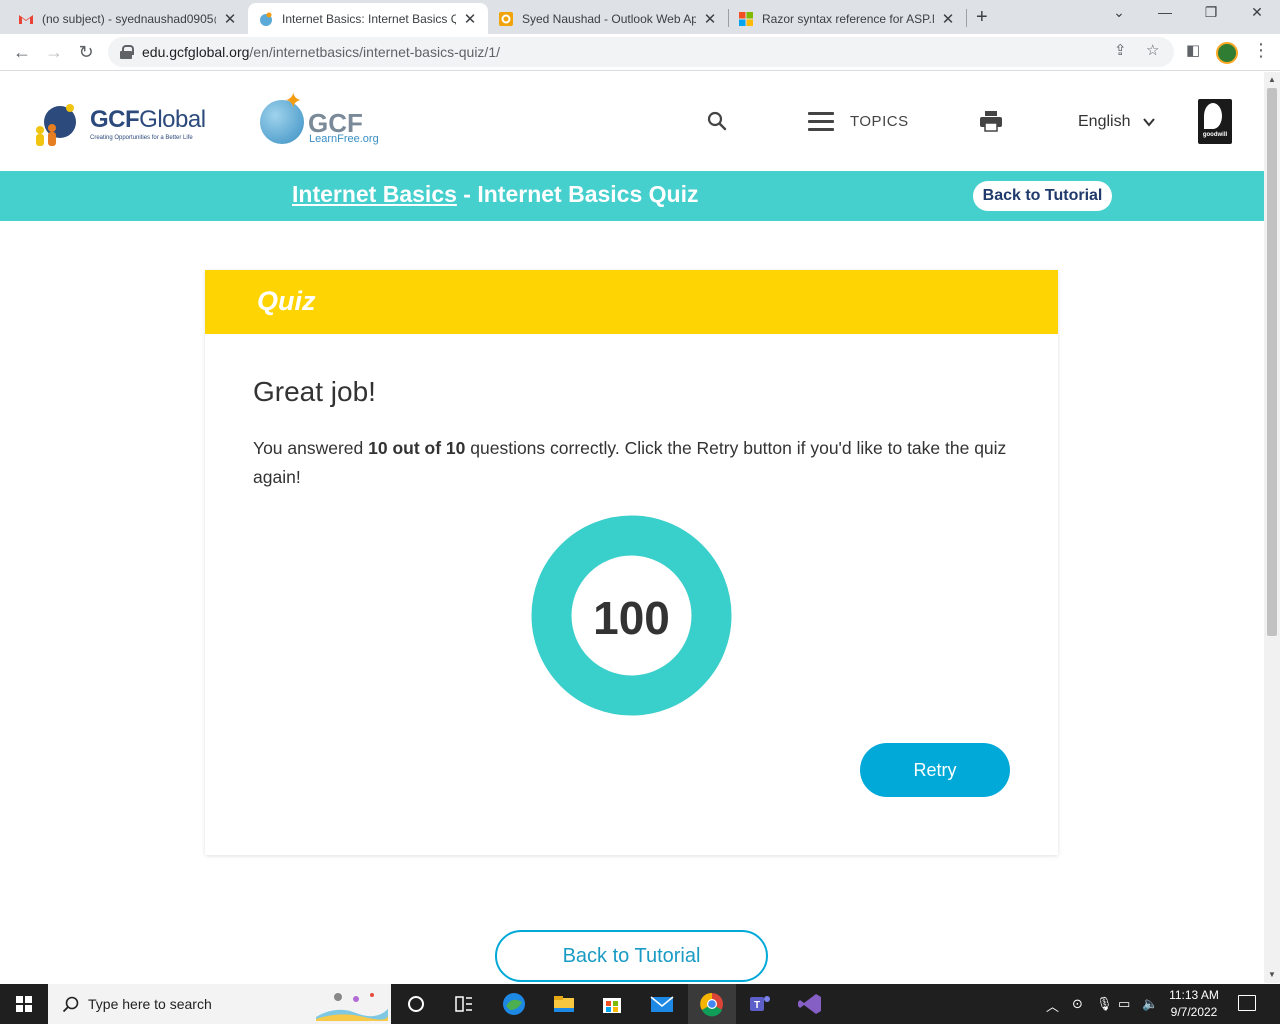  Describe the element at coordinates (56, 125) in the screenshot. I see `gcf-people-logo-icon` at that location.